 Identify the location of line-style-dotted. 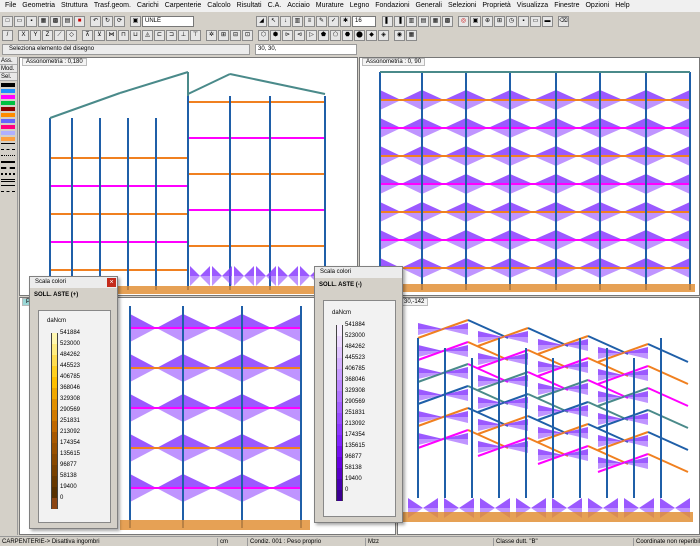
(8, 157).